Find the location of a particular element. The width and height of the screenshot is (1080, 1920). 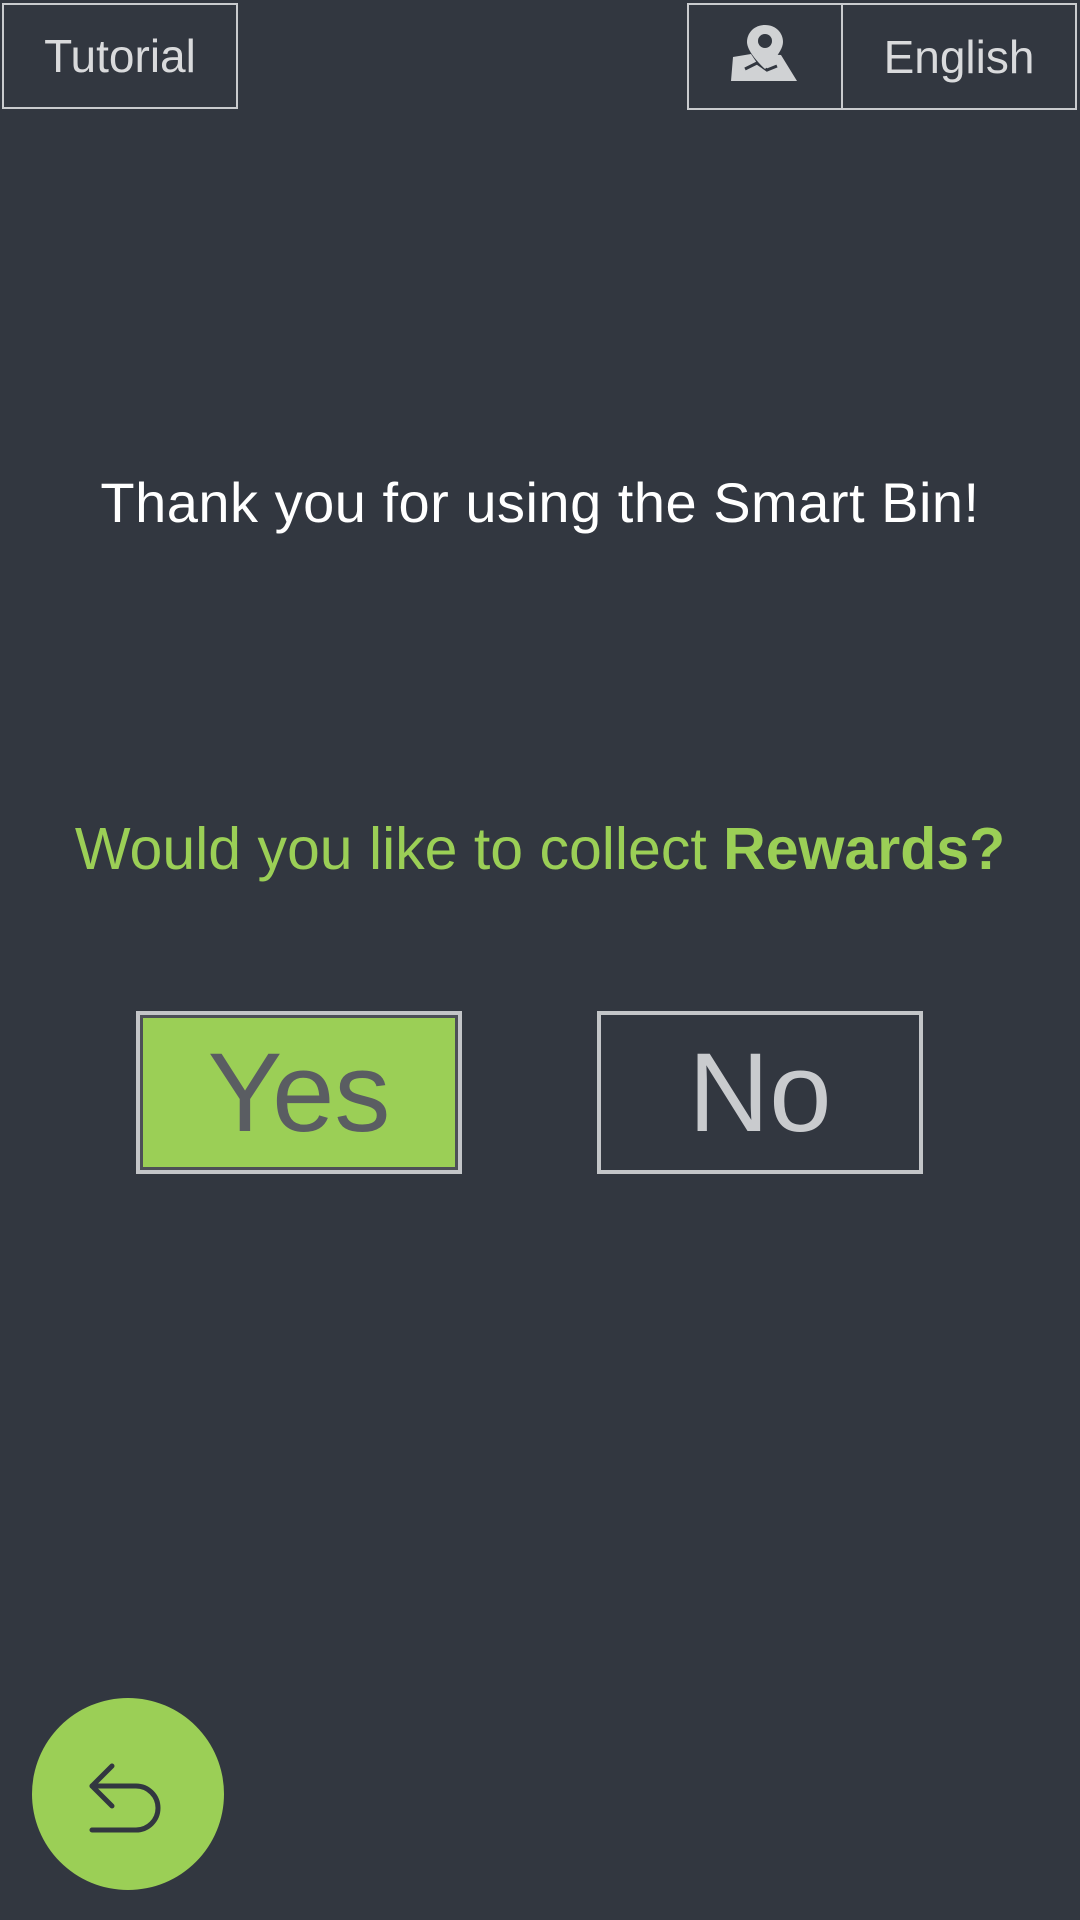

yes-button: Yes is located at coordinates (299, 1092).